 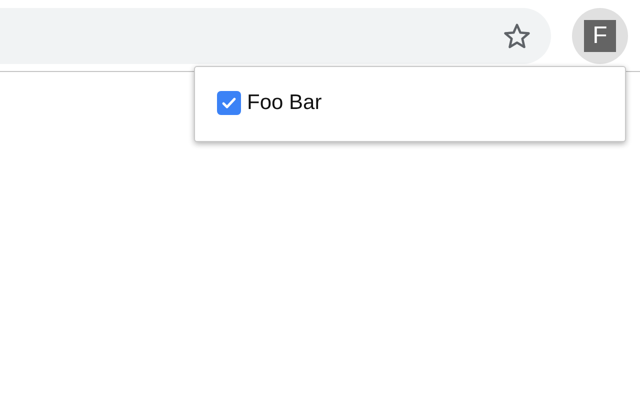 I want to click on checkbox, so click(x=229, y=103).